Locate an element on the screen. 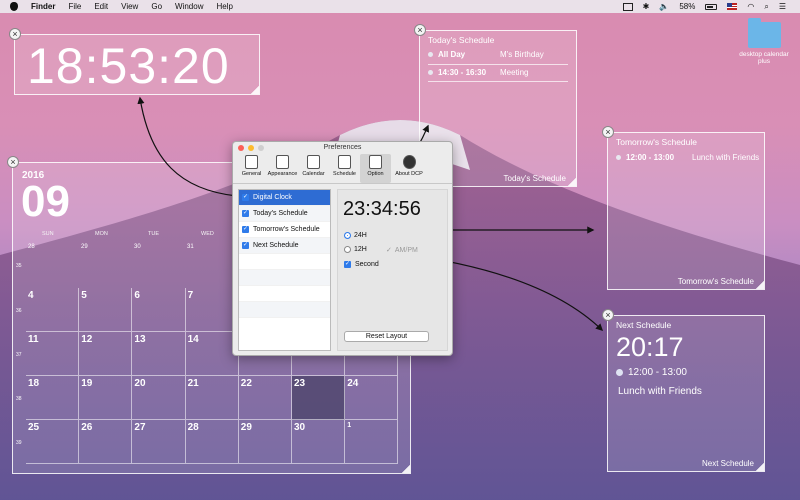 The image size is (800, 500). check-icon: ✓ is located at coordinates (389, 250).